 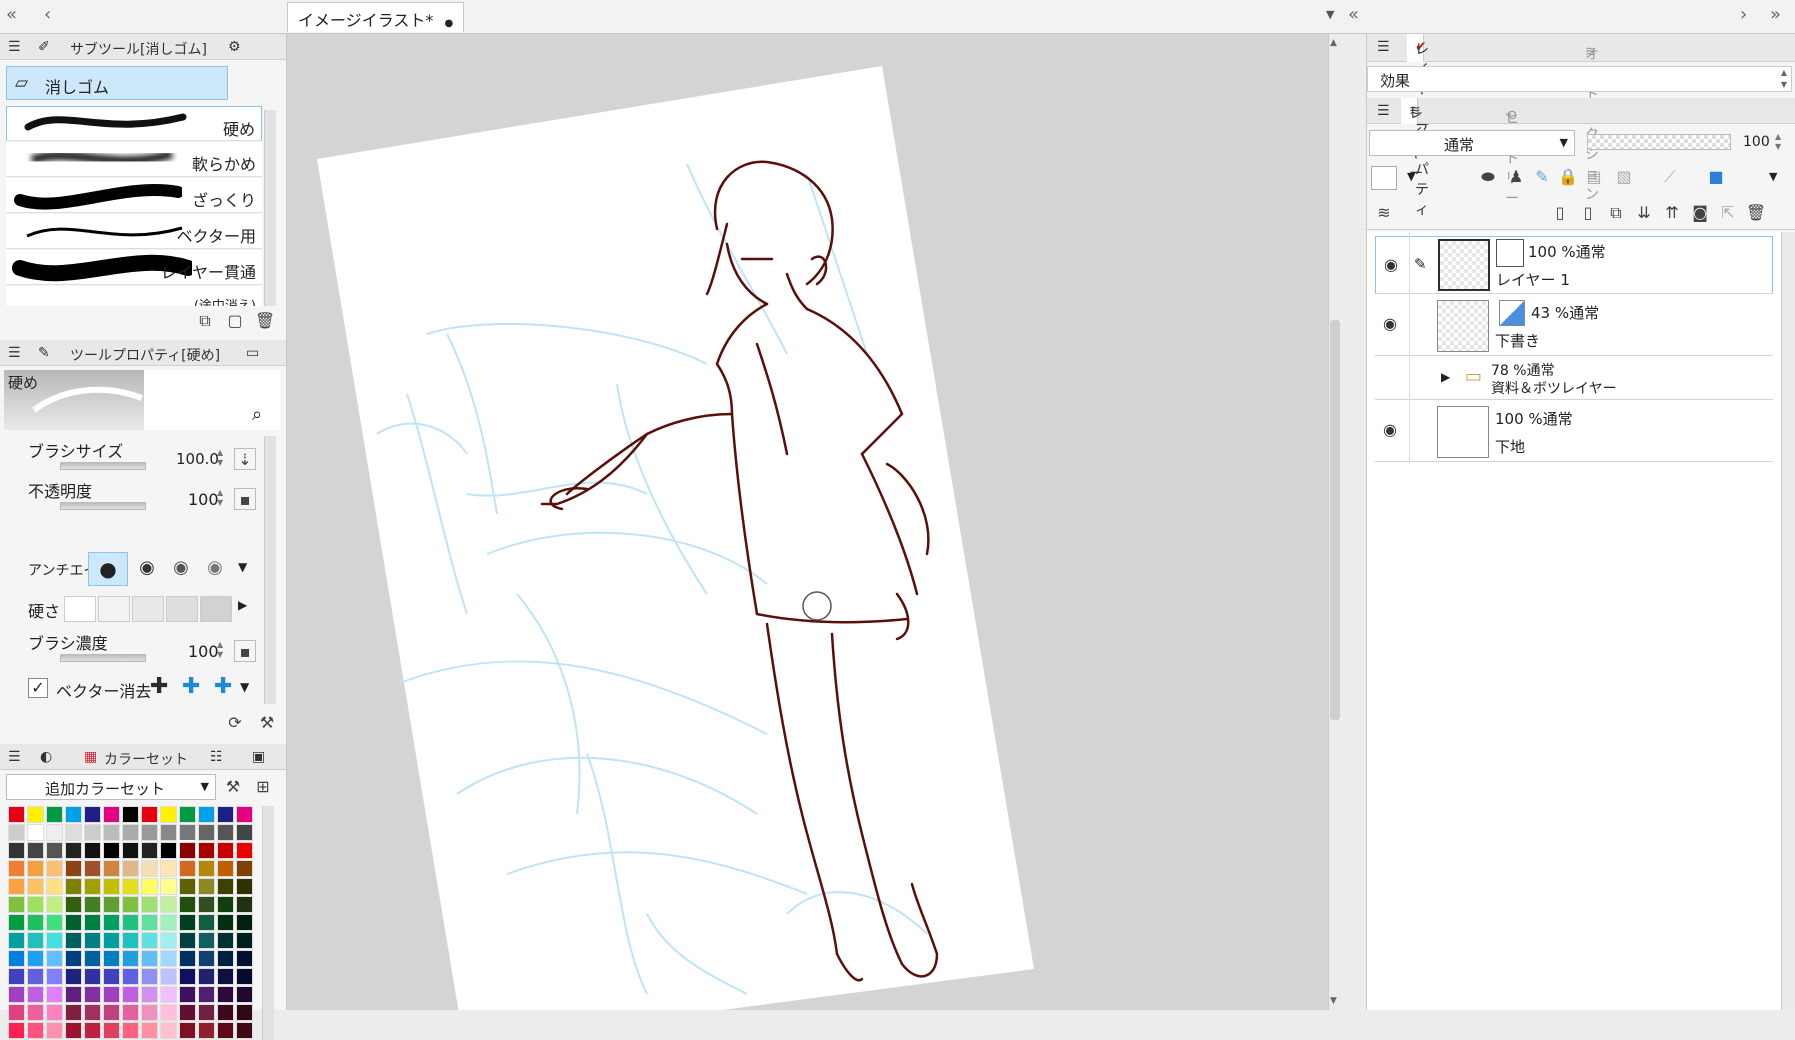 I want to click on chevron-left-icon: ‹, so click(x=47, y=14).